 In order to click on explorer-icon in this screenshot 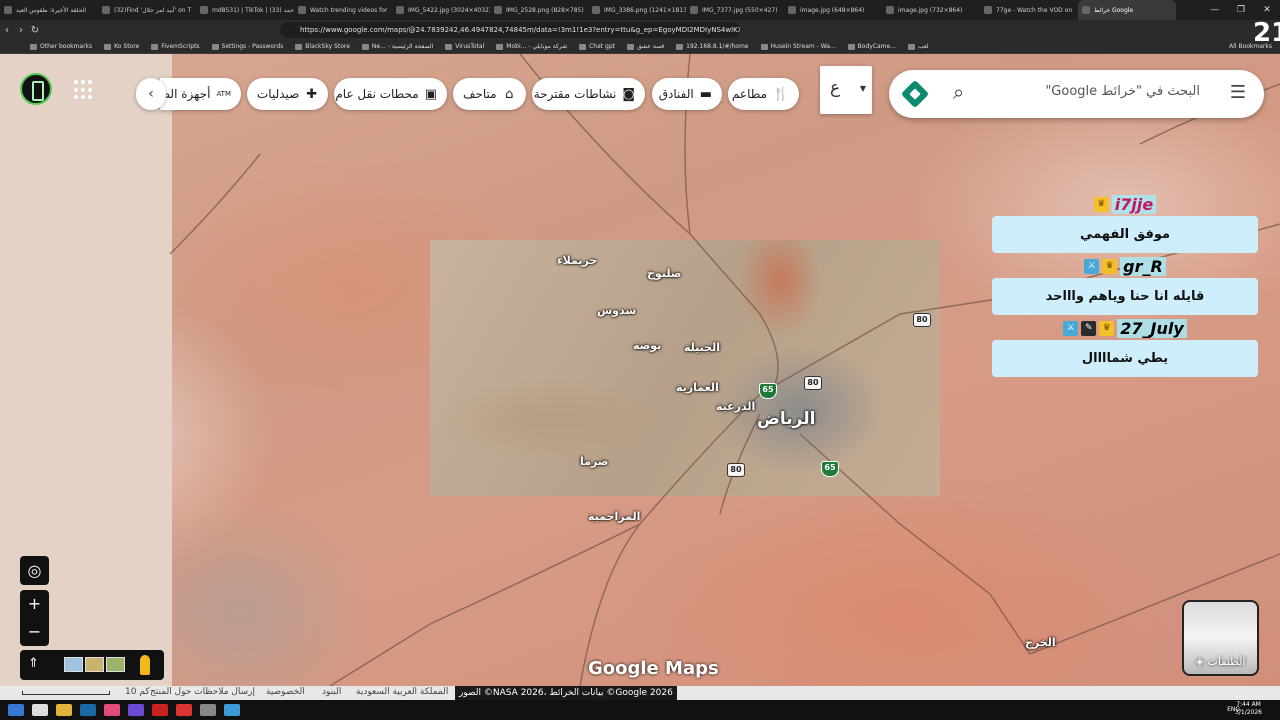, I will do `click(64, 710)`.